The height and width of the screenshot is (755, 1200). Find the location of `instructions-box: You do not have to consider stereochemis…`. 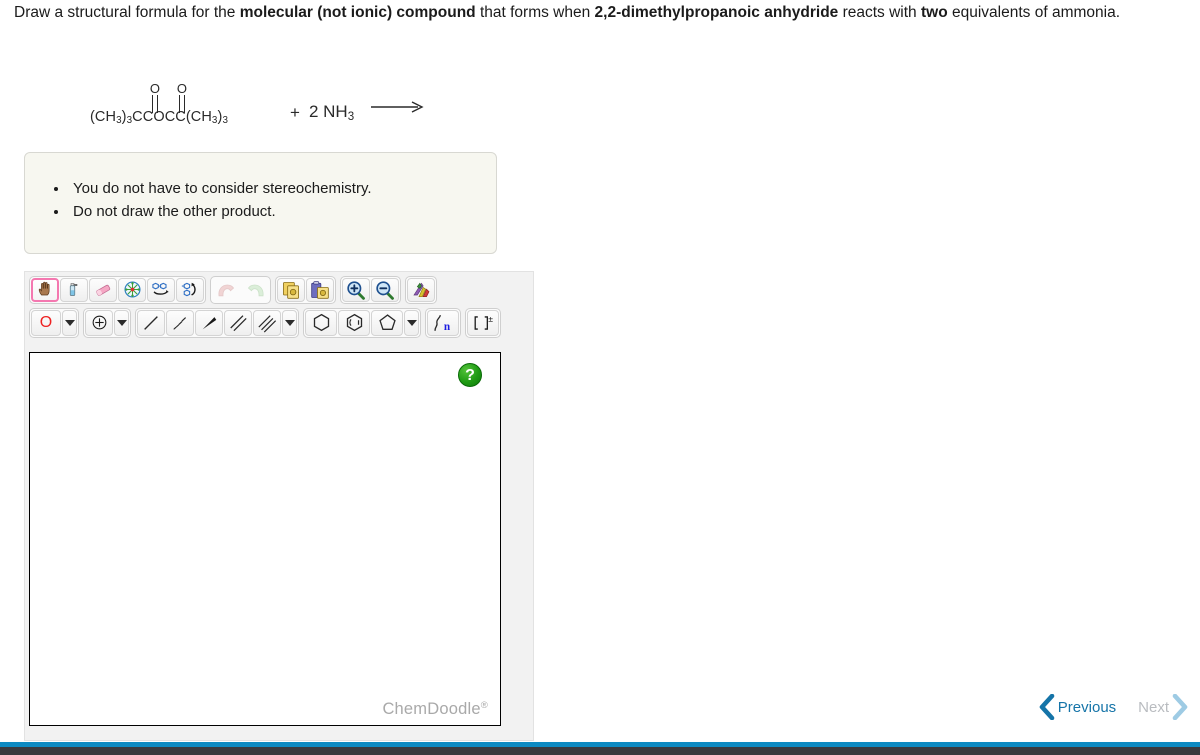

instructions-box: You do not have to consider stereochemis… is located at coordinates (260, 203).